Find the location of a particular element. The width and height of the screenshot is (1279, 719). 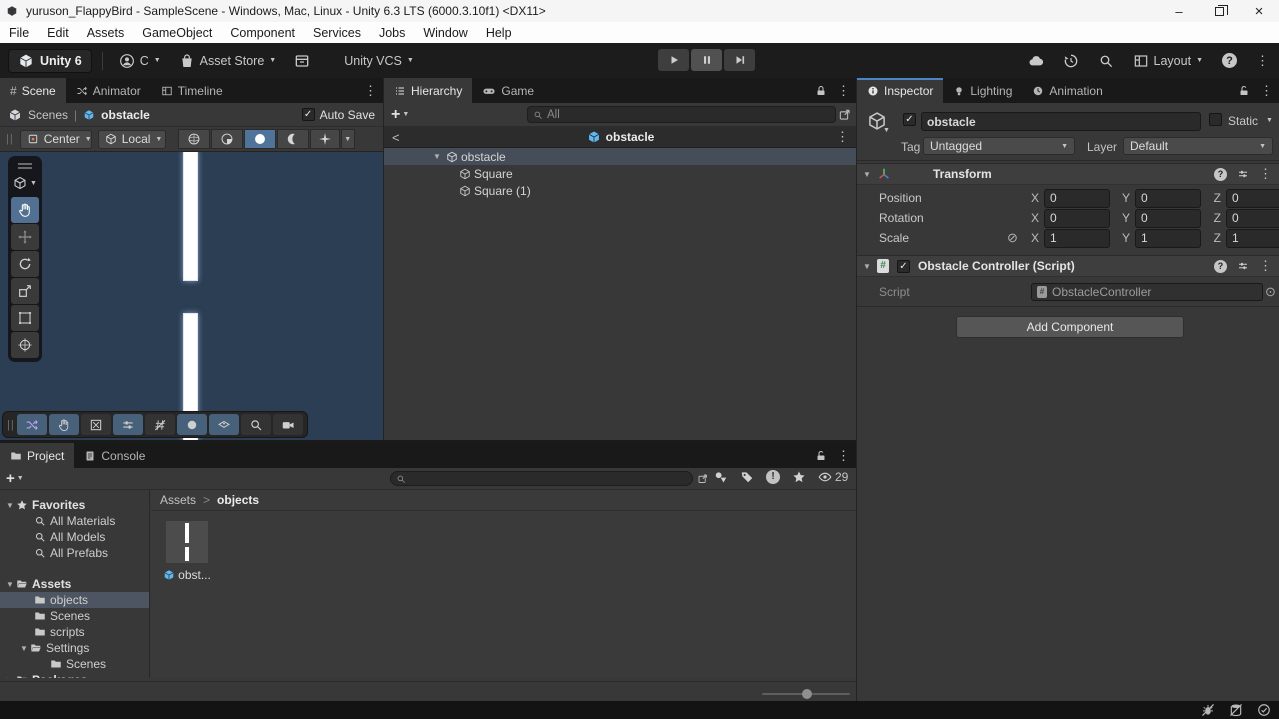

breadcrumb-root: Assets is located at coordinates (178, 500).